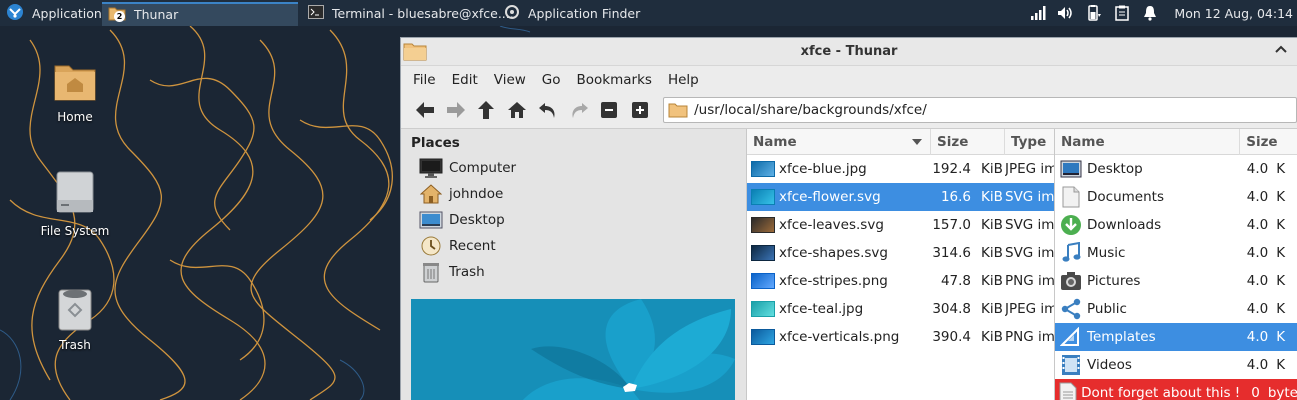  Describe the element at coordinates (573, 246) in the screenshot. I see `sidebar-item-recent: Recent` at that location.